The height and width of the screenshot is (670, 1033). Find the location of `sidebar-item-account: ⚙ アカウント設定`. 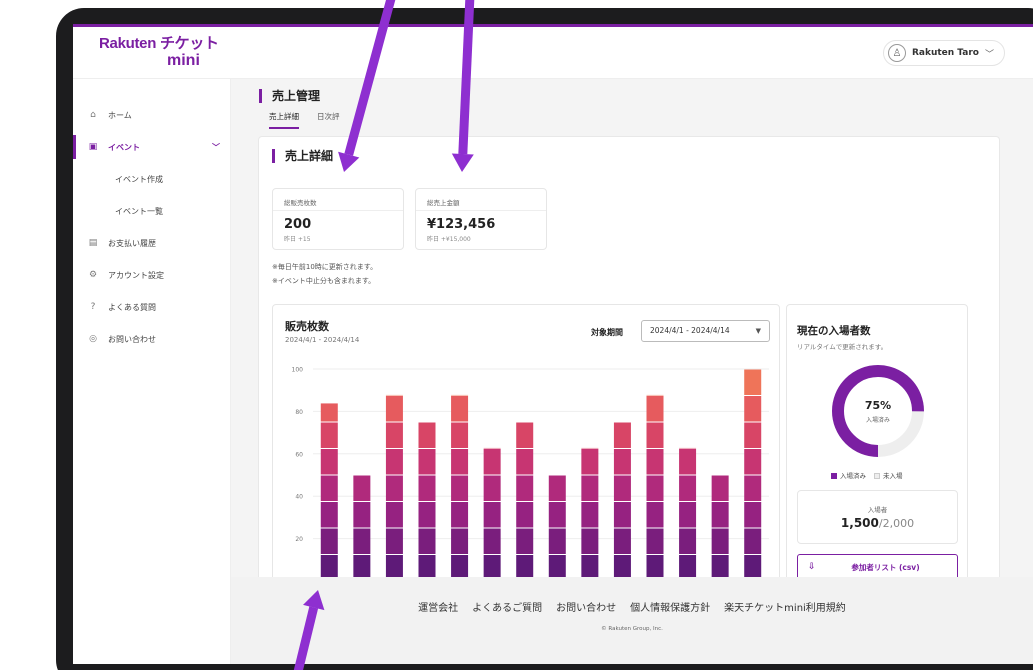

sidebar-item-account: ⚙ アカウント設定 is located at coordinates (151, 275).